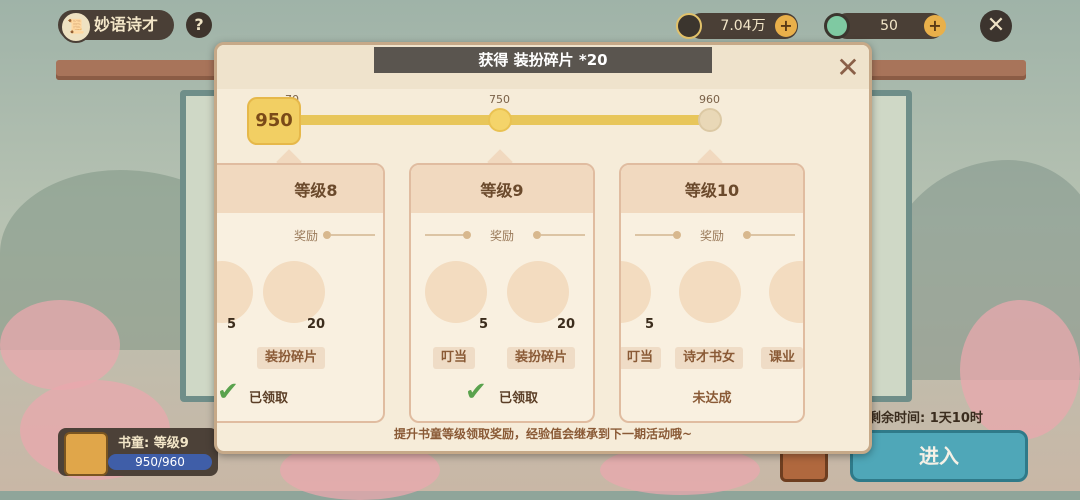  I want to click on footer-note: 提升书童等级领取奖励，经验值会继承到下一期活动哦~, so click(543, 434).